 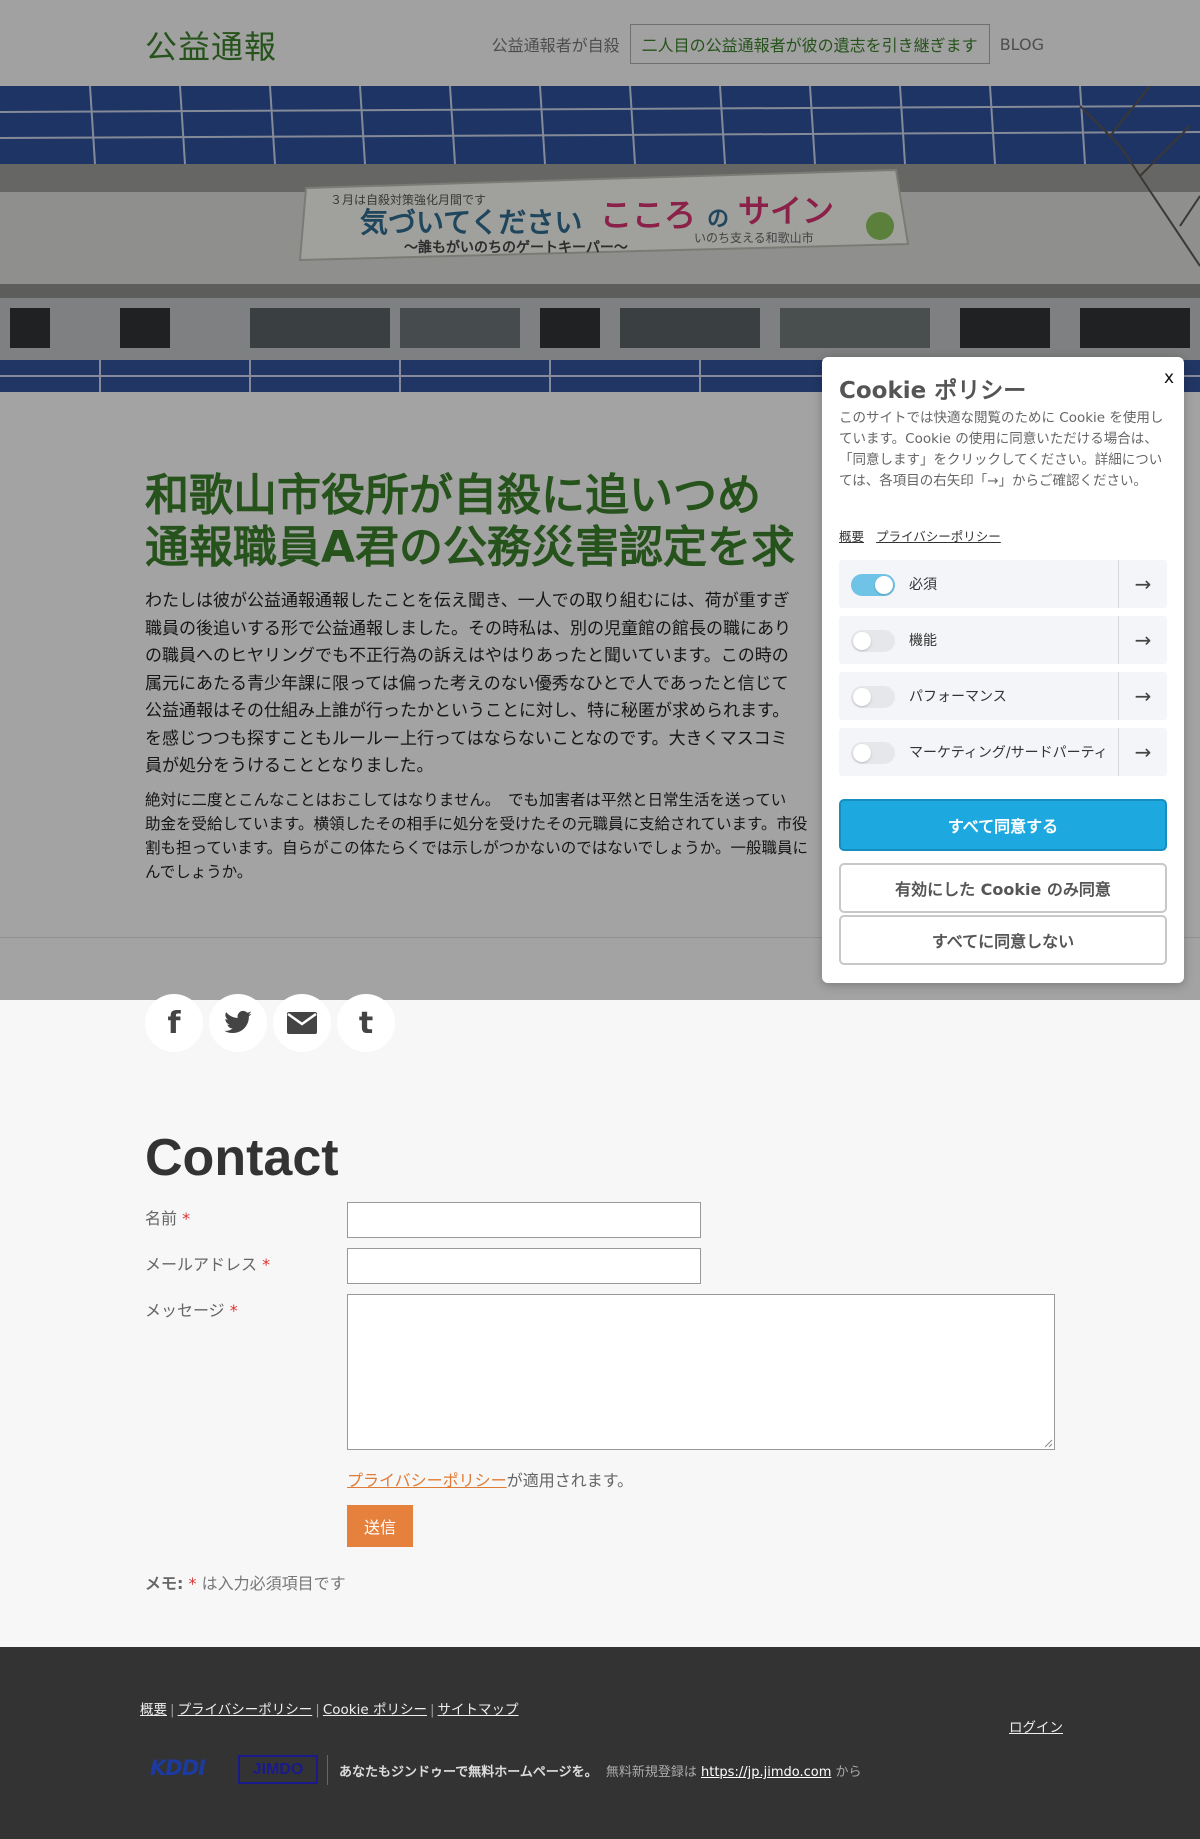 I want to click on cookie-category-marketing: マーケティング/サードパーティ →, so click(x=1003, y=752).